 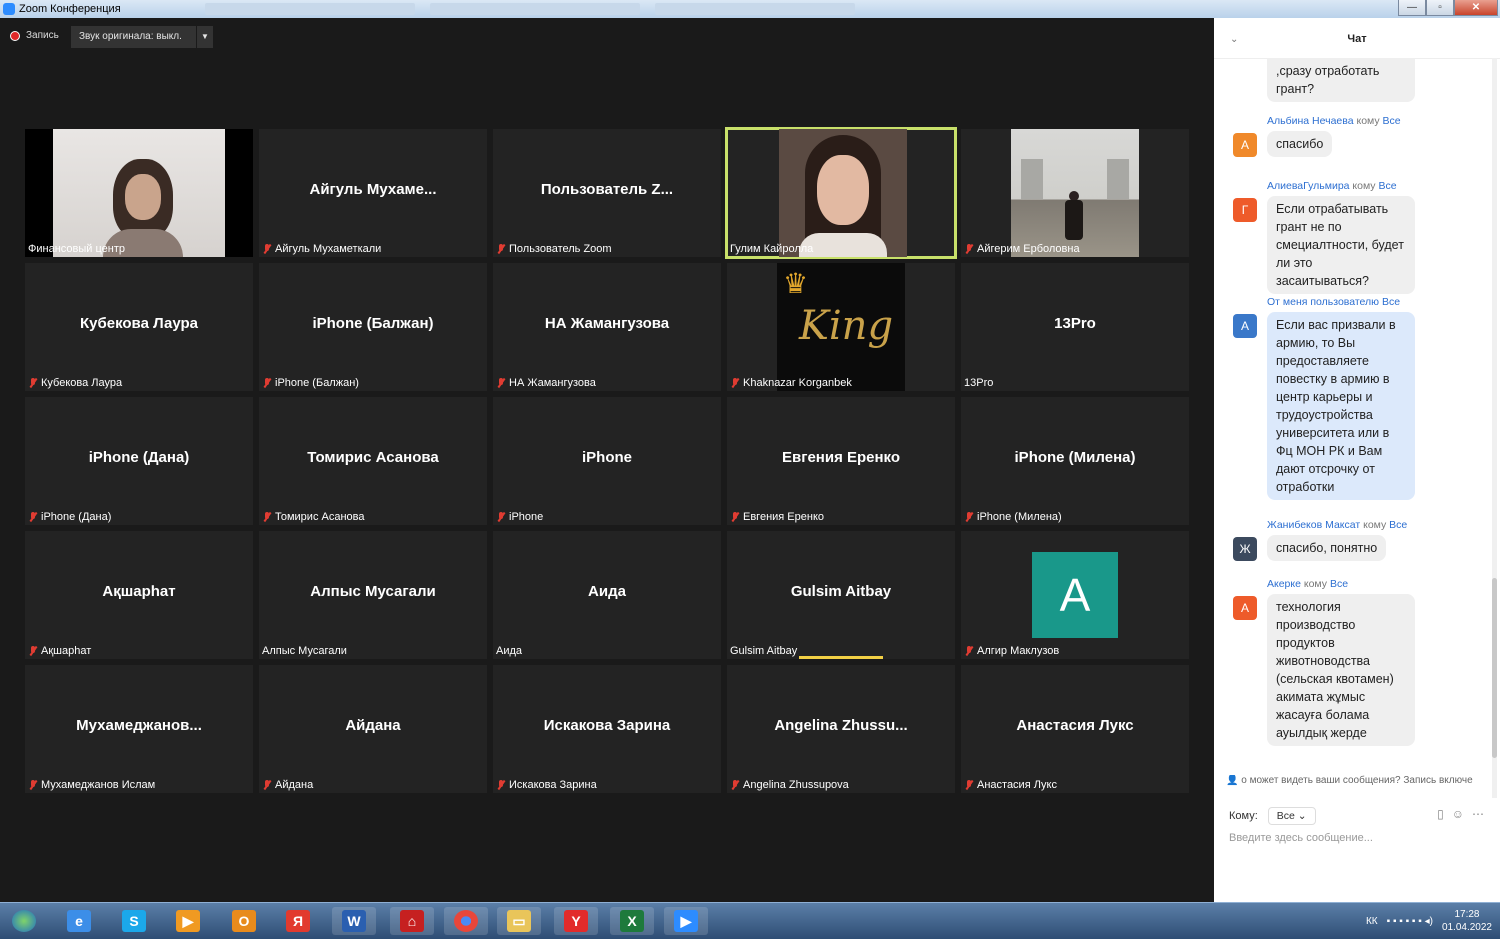 What do you see at coordinates (310, 9) in the screenshot?
I see `background-tab` at bounding box center [310, 9].